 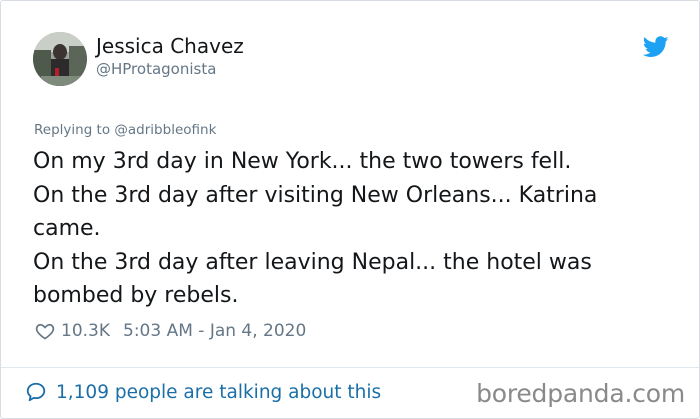 What do you see at coordinates (580, 393) in the screenshot?
I see `boredpanda-watermark: boredpanda.com` at bounding box center [580, 393].